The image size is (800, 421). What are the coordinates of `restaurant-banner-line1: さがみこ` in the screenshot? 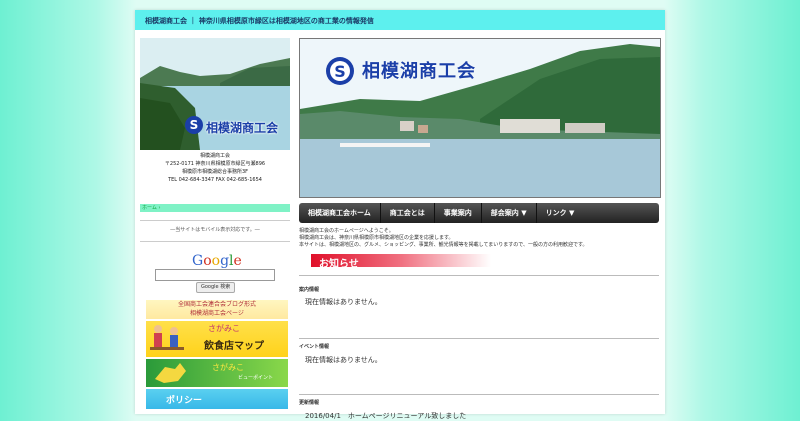 It's located at (224, 328).